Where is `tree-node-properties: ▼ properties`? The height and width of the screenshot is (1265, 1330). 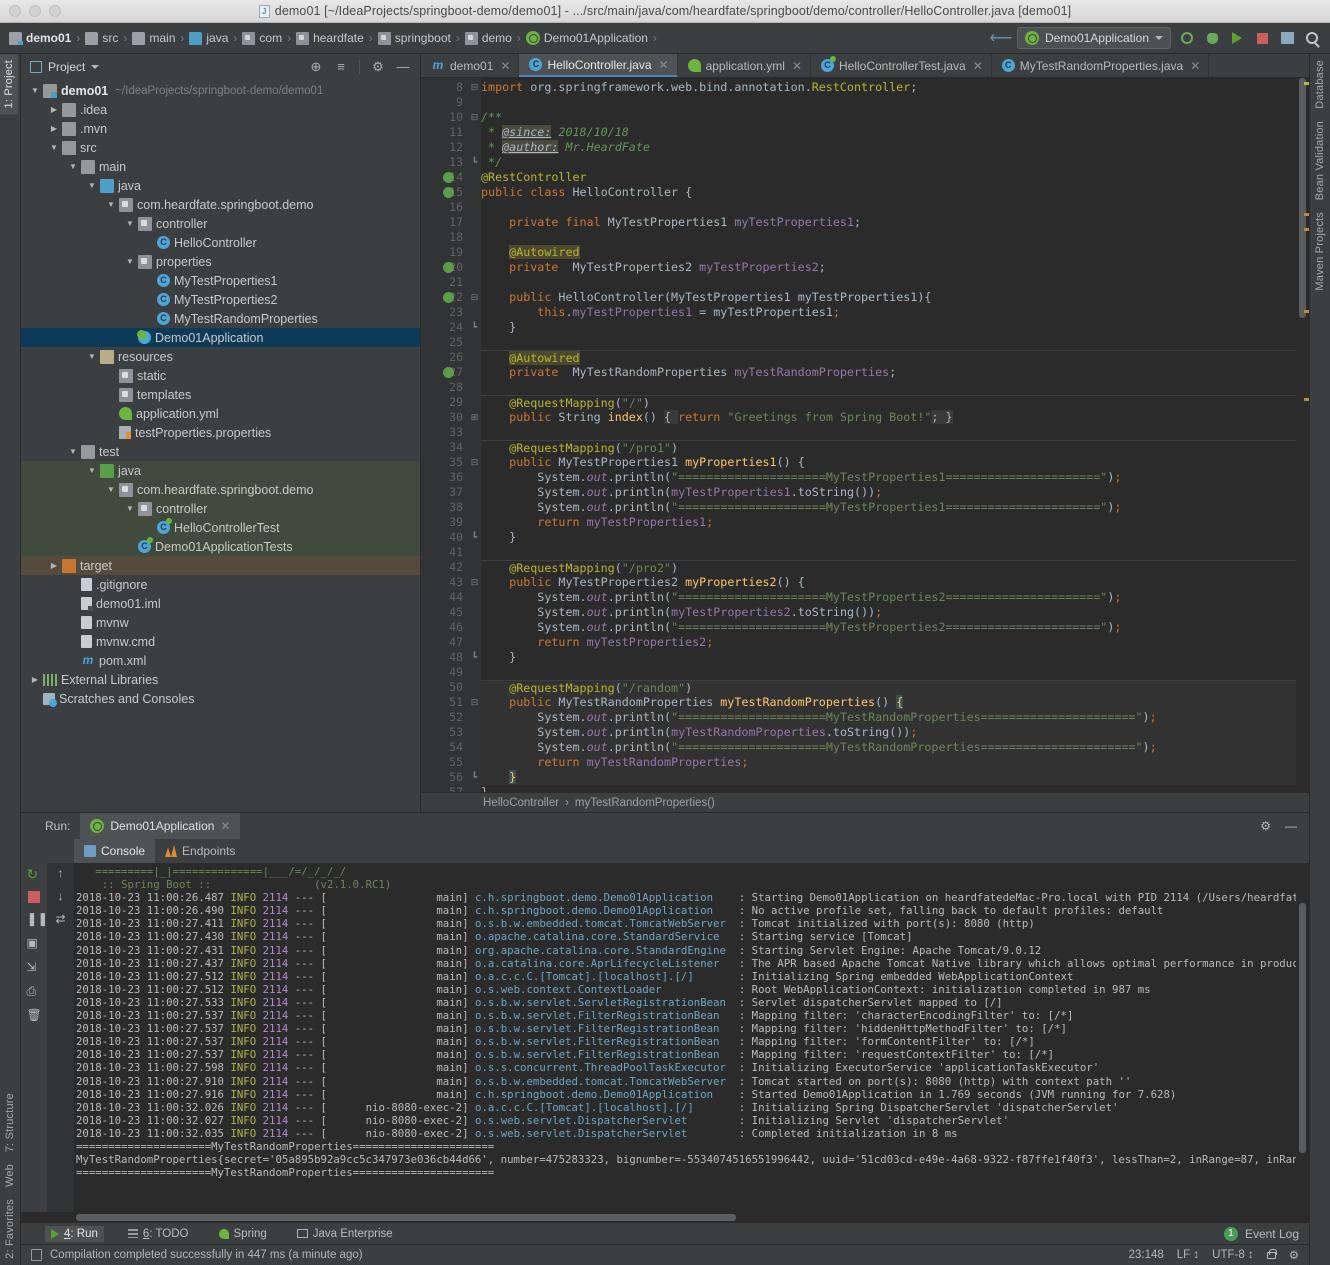 tree-node-properties: ▼ properties is located at coordinates (220, 261).